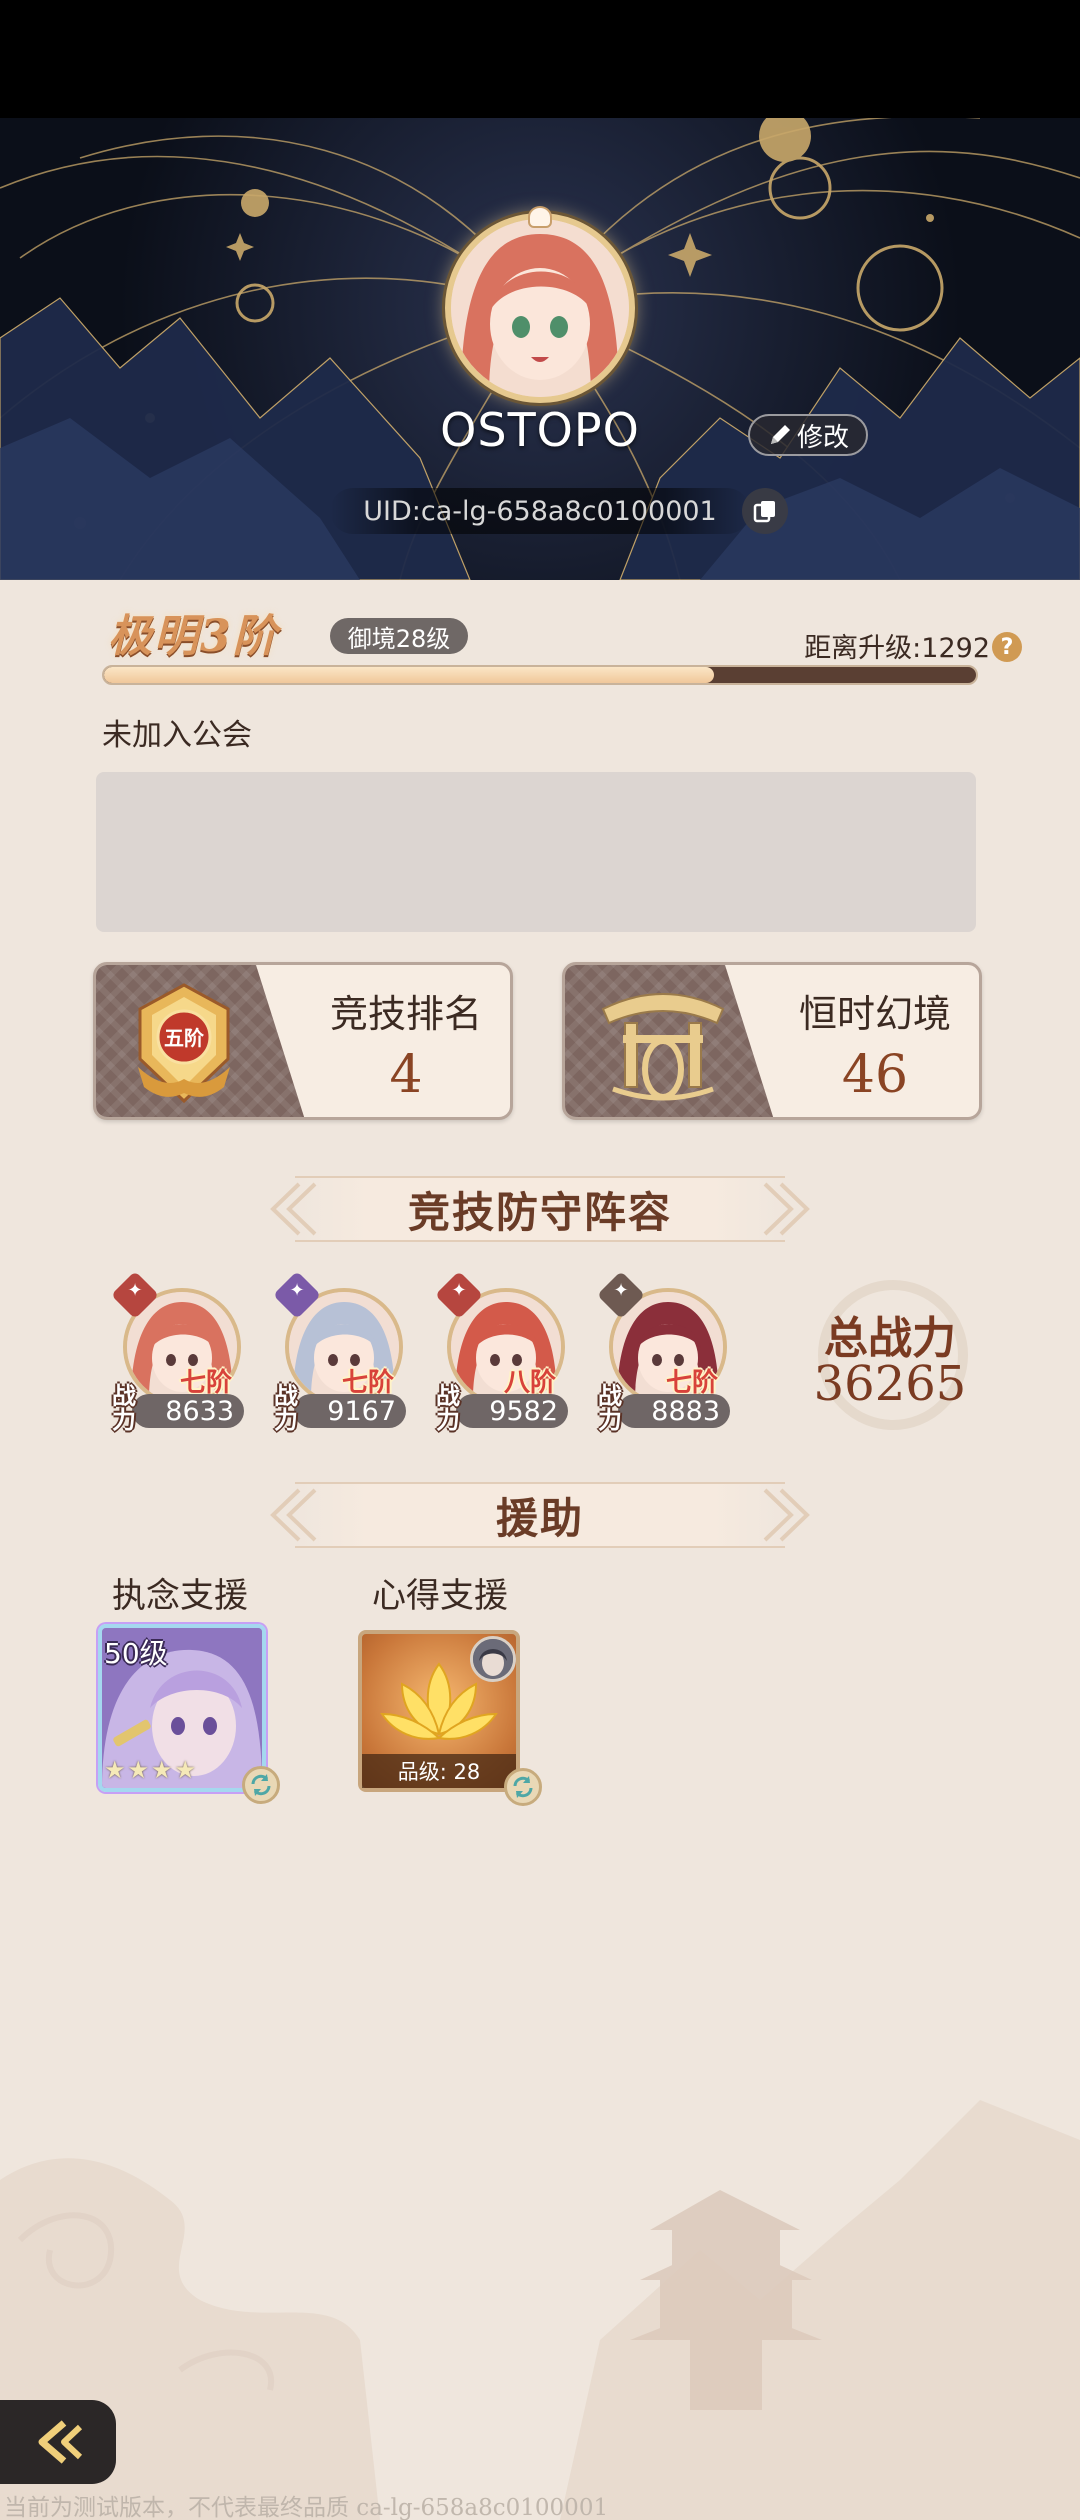 This screenshot has width=1080, height=2520. I want to click on realm-level-badge: 御境28级, so click(399, 636).